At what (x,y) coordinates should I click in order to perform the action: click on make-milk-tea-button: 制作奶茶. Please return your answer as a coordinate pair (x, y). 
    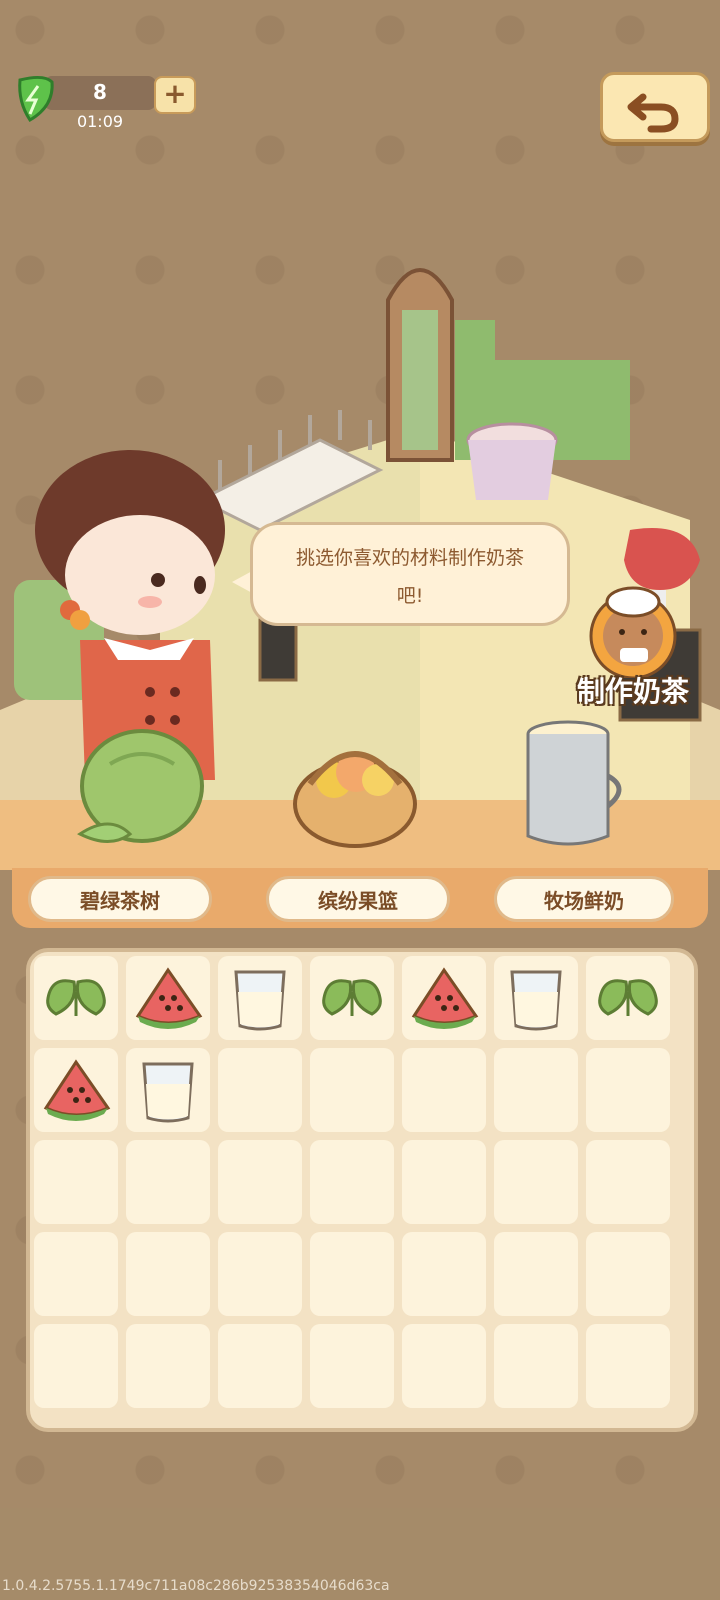
    Looking at the image, I should click on (633, 643).